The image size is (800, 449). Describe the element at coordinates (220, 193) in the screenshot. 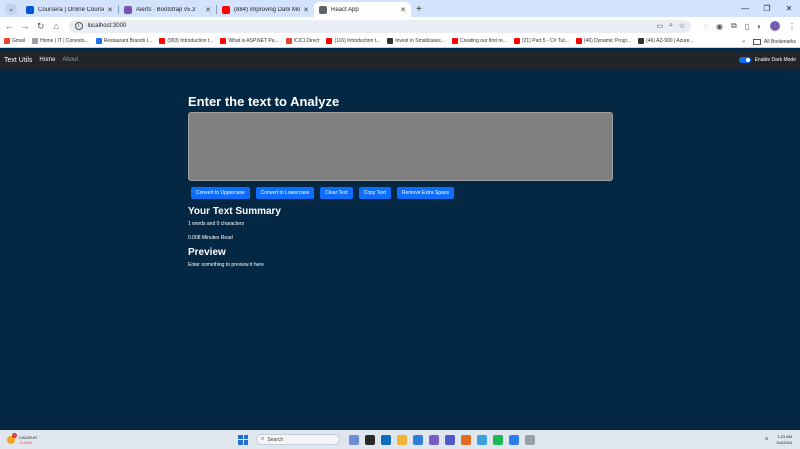

I see `uppercase-button: Convert to Uppercase` at that location.